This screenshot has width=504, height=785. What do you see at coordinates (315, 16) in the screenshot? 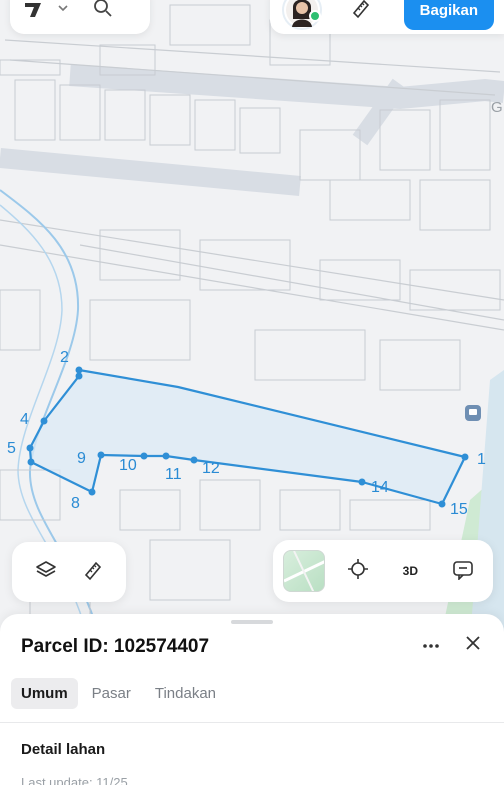
I see `online-status-dot` at bounding box center [315, 16].